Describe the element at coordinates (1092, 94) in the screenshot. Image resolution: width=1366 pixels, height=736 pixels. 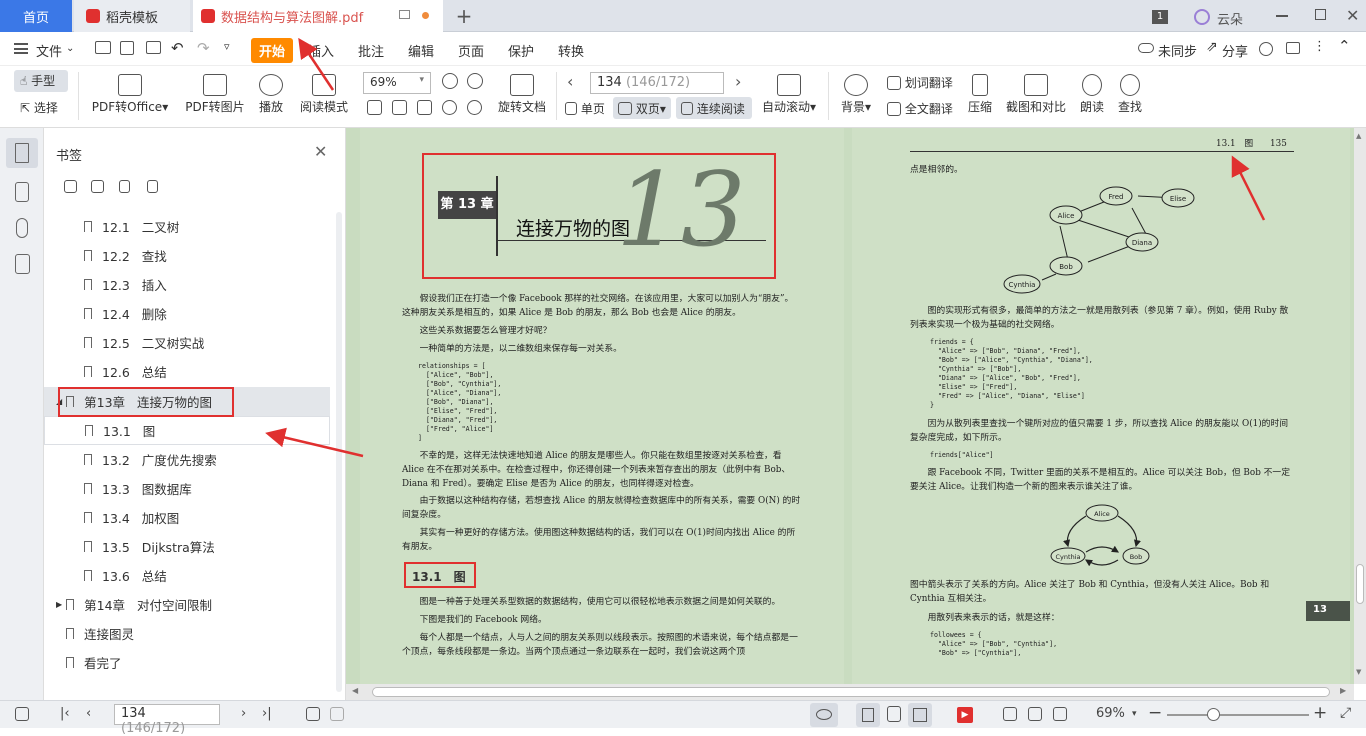
I see `read-aloud-button: 朗读` at that location.